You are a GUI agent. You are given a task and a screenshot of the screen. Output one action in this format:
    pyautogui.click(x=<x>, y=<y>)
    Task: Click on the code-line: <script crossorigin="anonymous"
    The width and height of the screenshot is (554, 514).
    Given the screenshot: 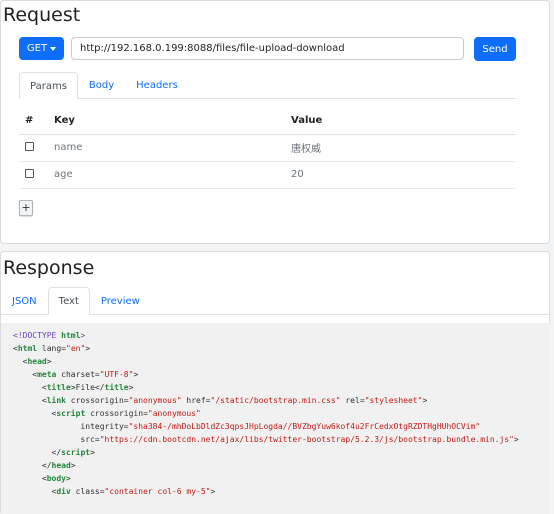 What is the action you would take?
    pyautogui.click(x=282, y=413)
    